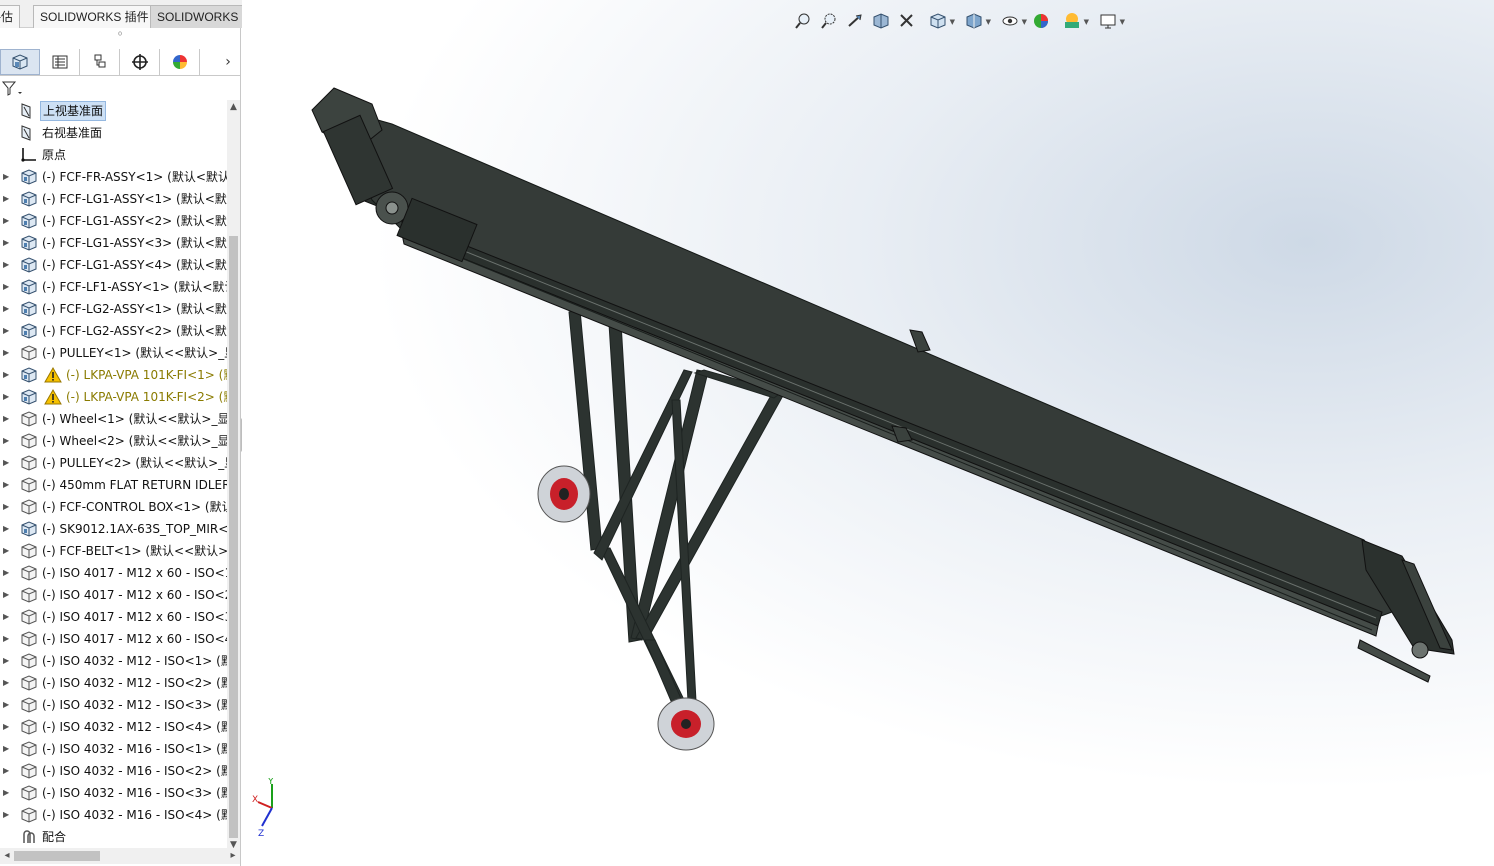 The image size is (1494, 866). What do you see at coordinates (113, 639) in the screenshot?
I see `tree-item: ▶ (-) ISO 4017 - M12 x 60 - ISO<4` at bounding box center [113, 639].